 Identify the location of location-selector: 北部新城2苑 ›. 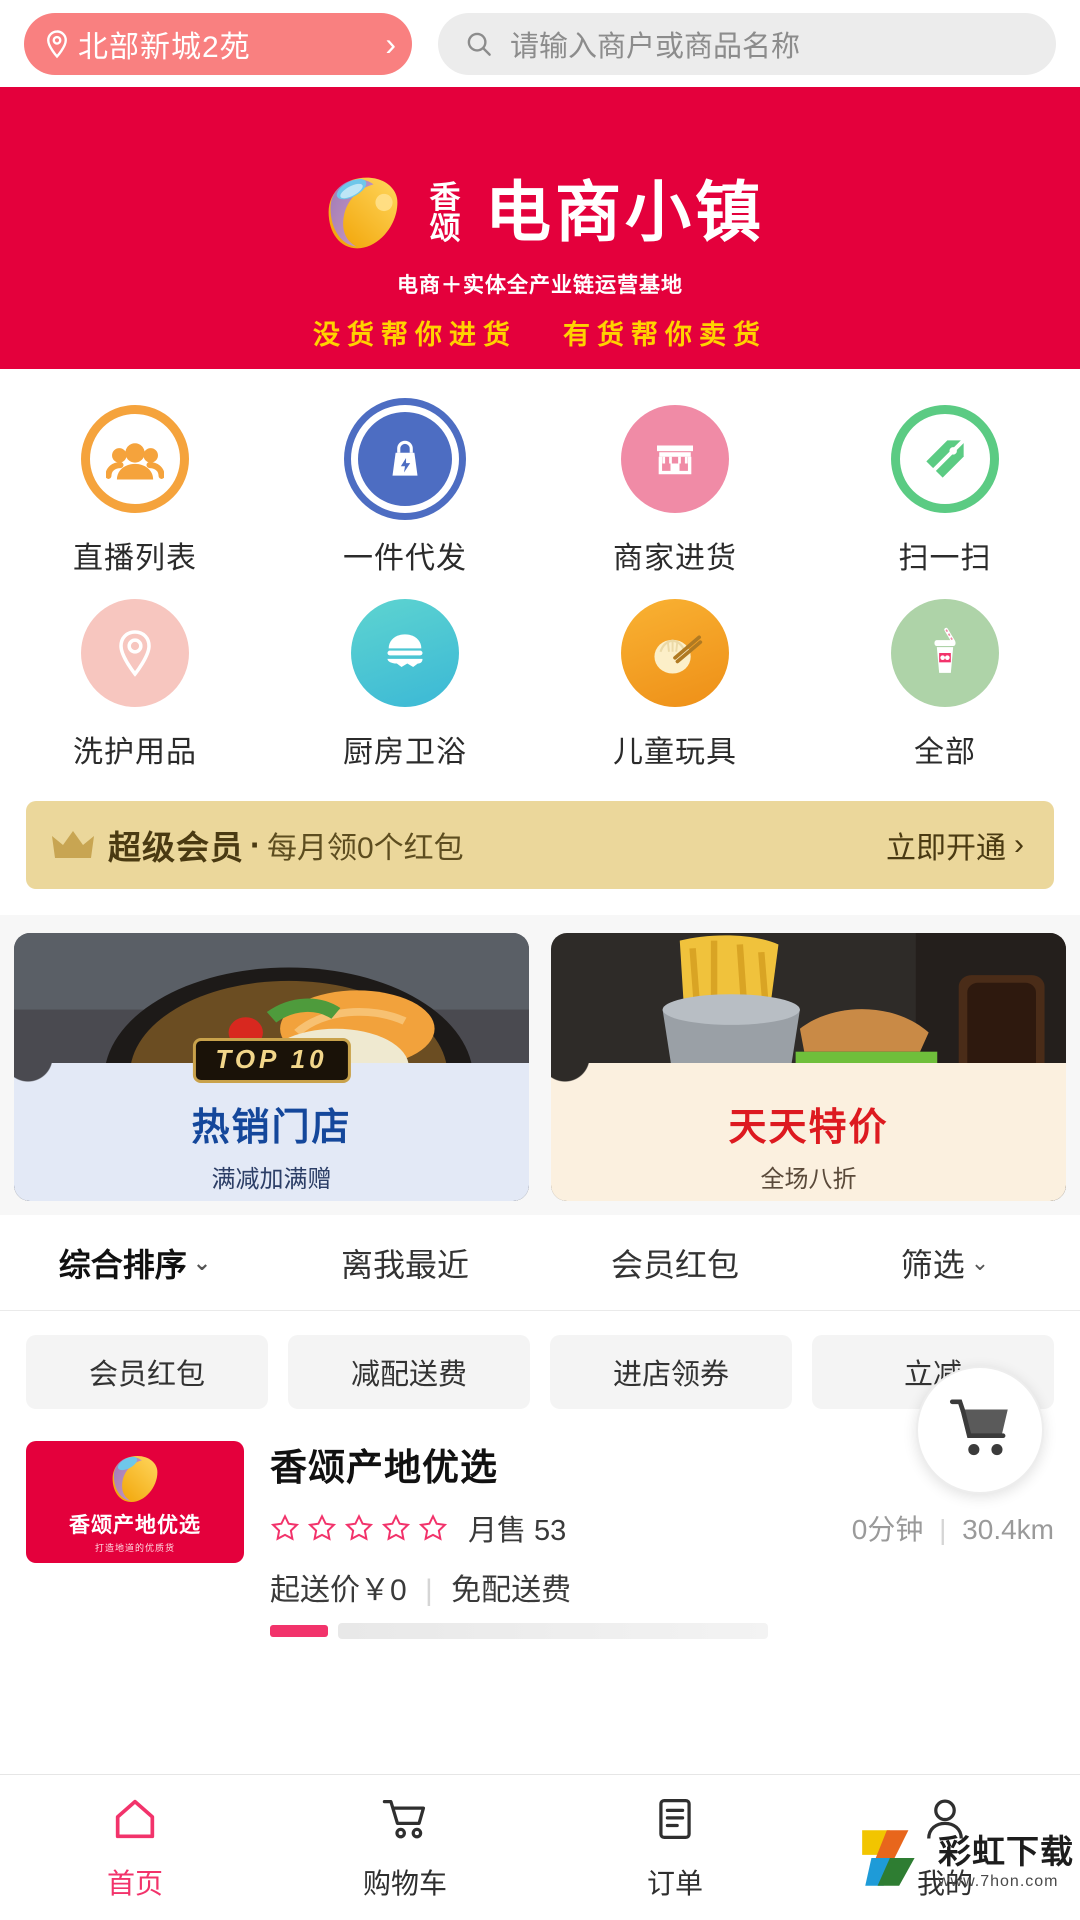
(218, 43).